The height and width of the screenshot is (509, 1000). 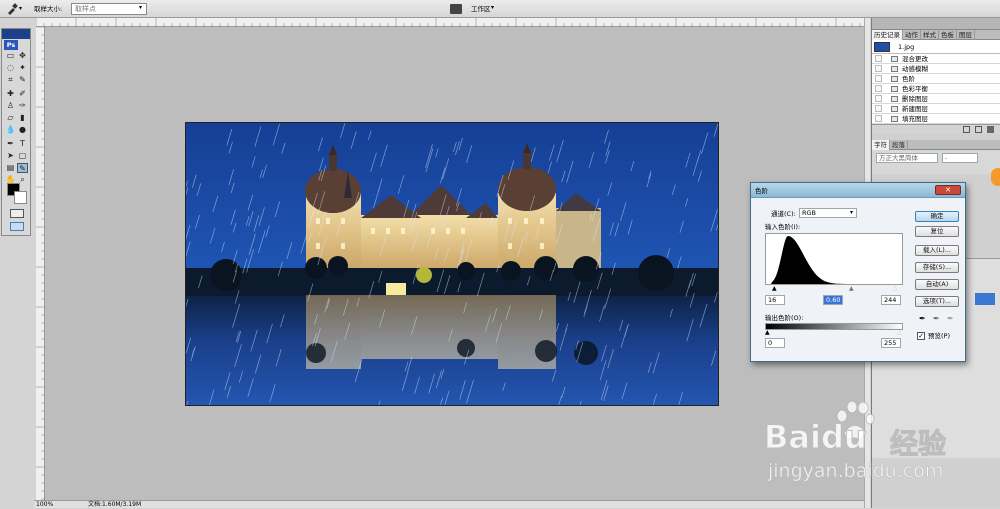 What do you see at coordinates (990, 129) in the screenshot?
I see `trash-icon` at bounding box center [990, 129].